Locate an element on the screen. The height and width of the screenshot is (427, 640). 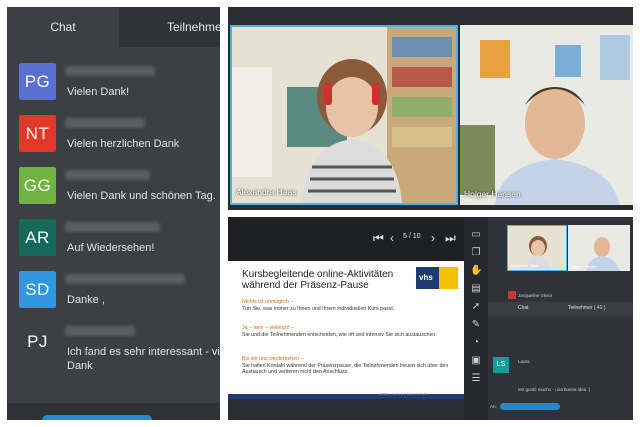
avatar: SD is located at coordinates (37, 289).